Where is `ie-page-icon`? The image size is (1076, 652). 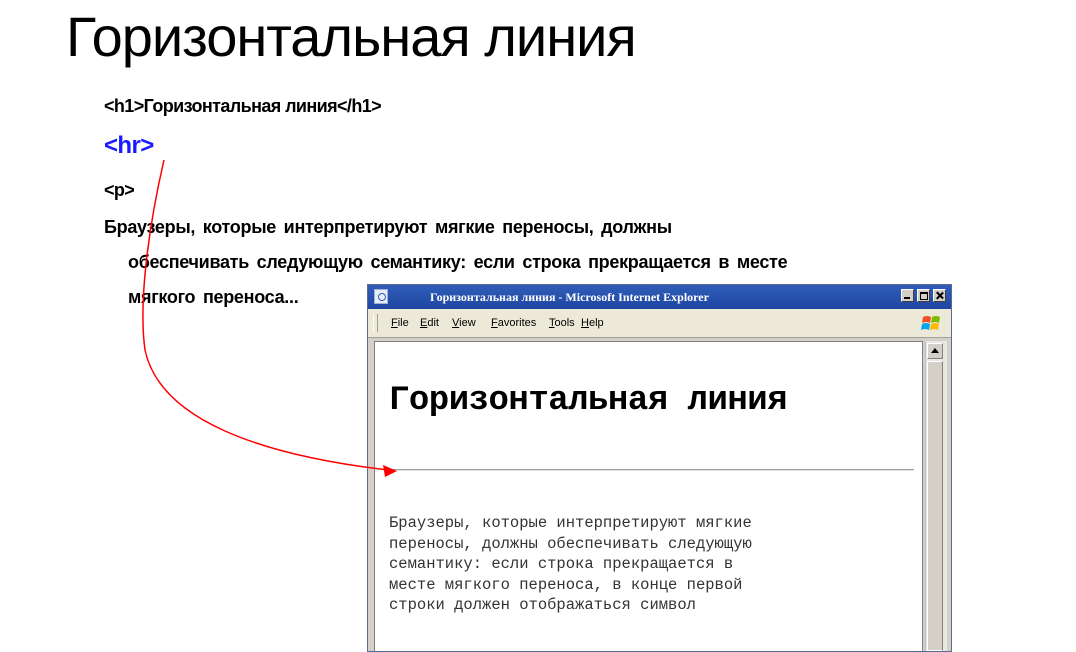 ie-page-icon is located at coordinates (381, 296).